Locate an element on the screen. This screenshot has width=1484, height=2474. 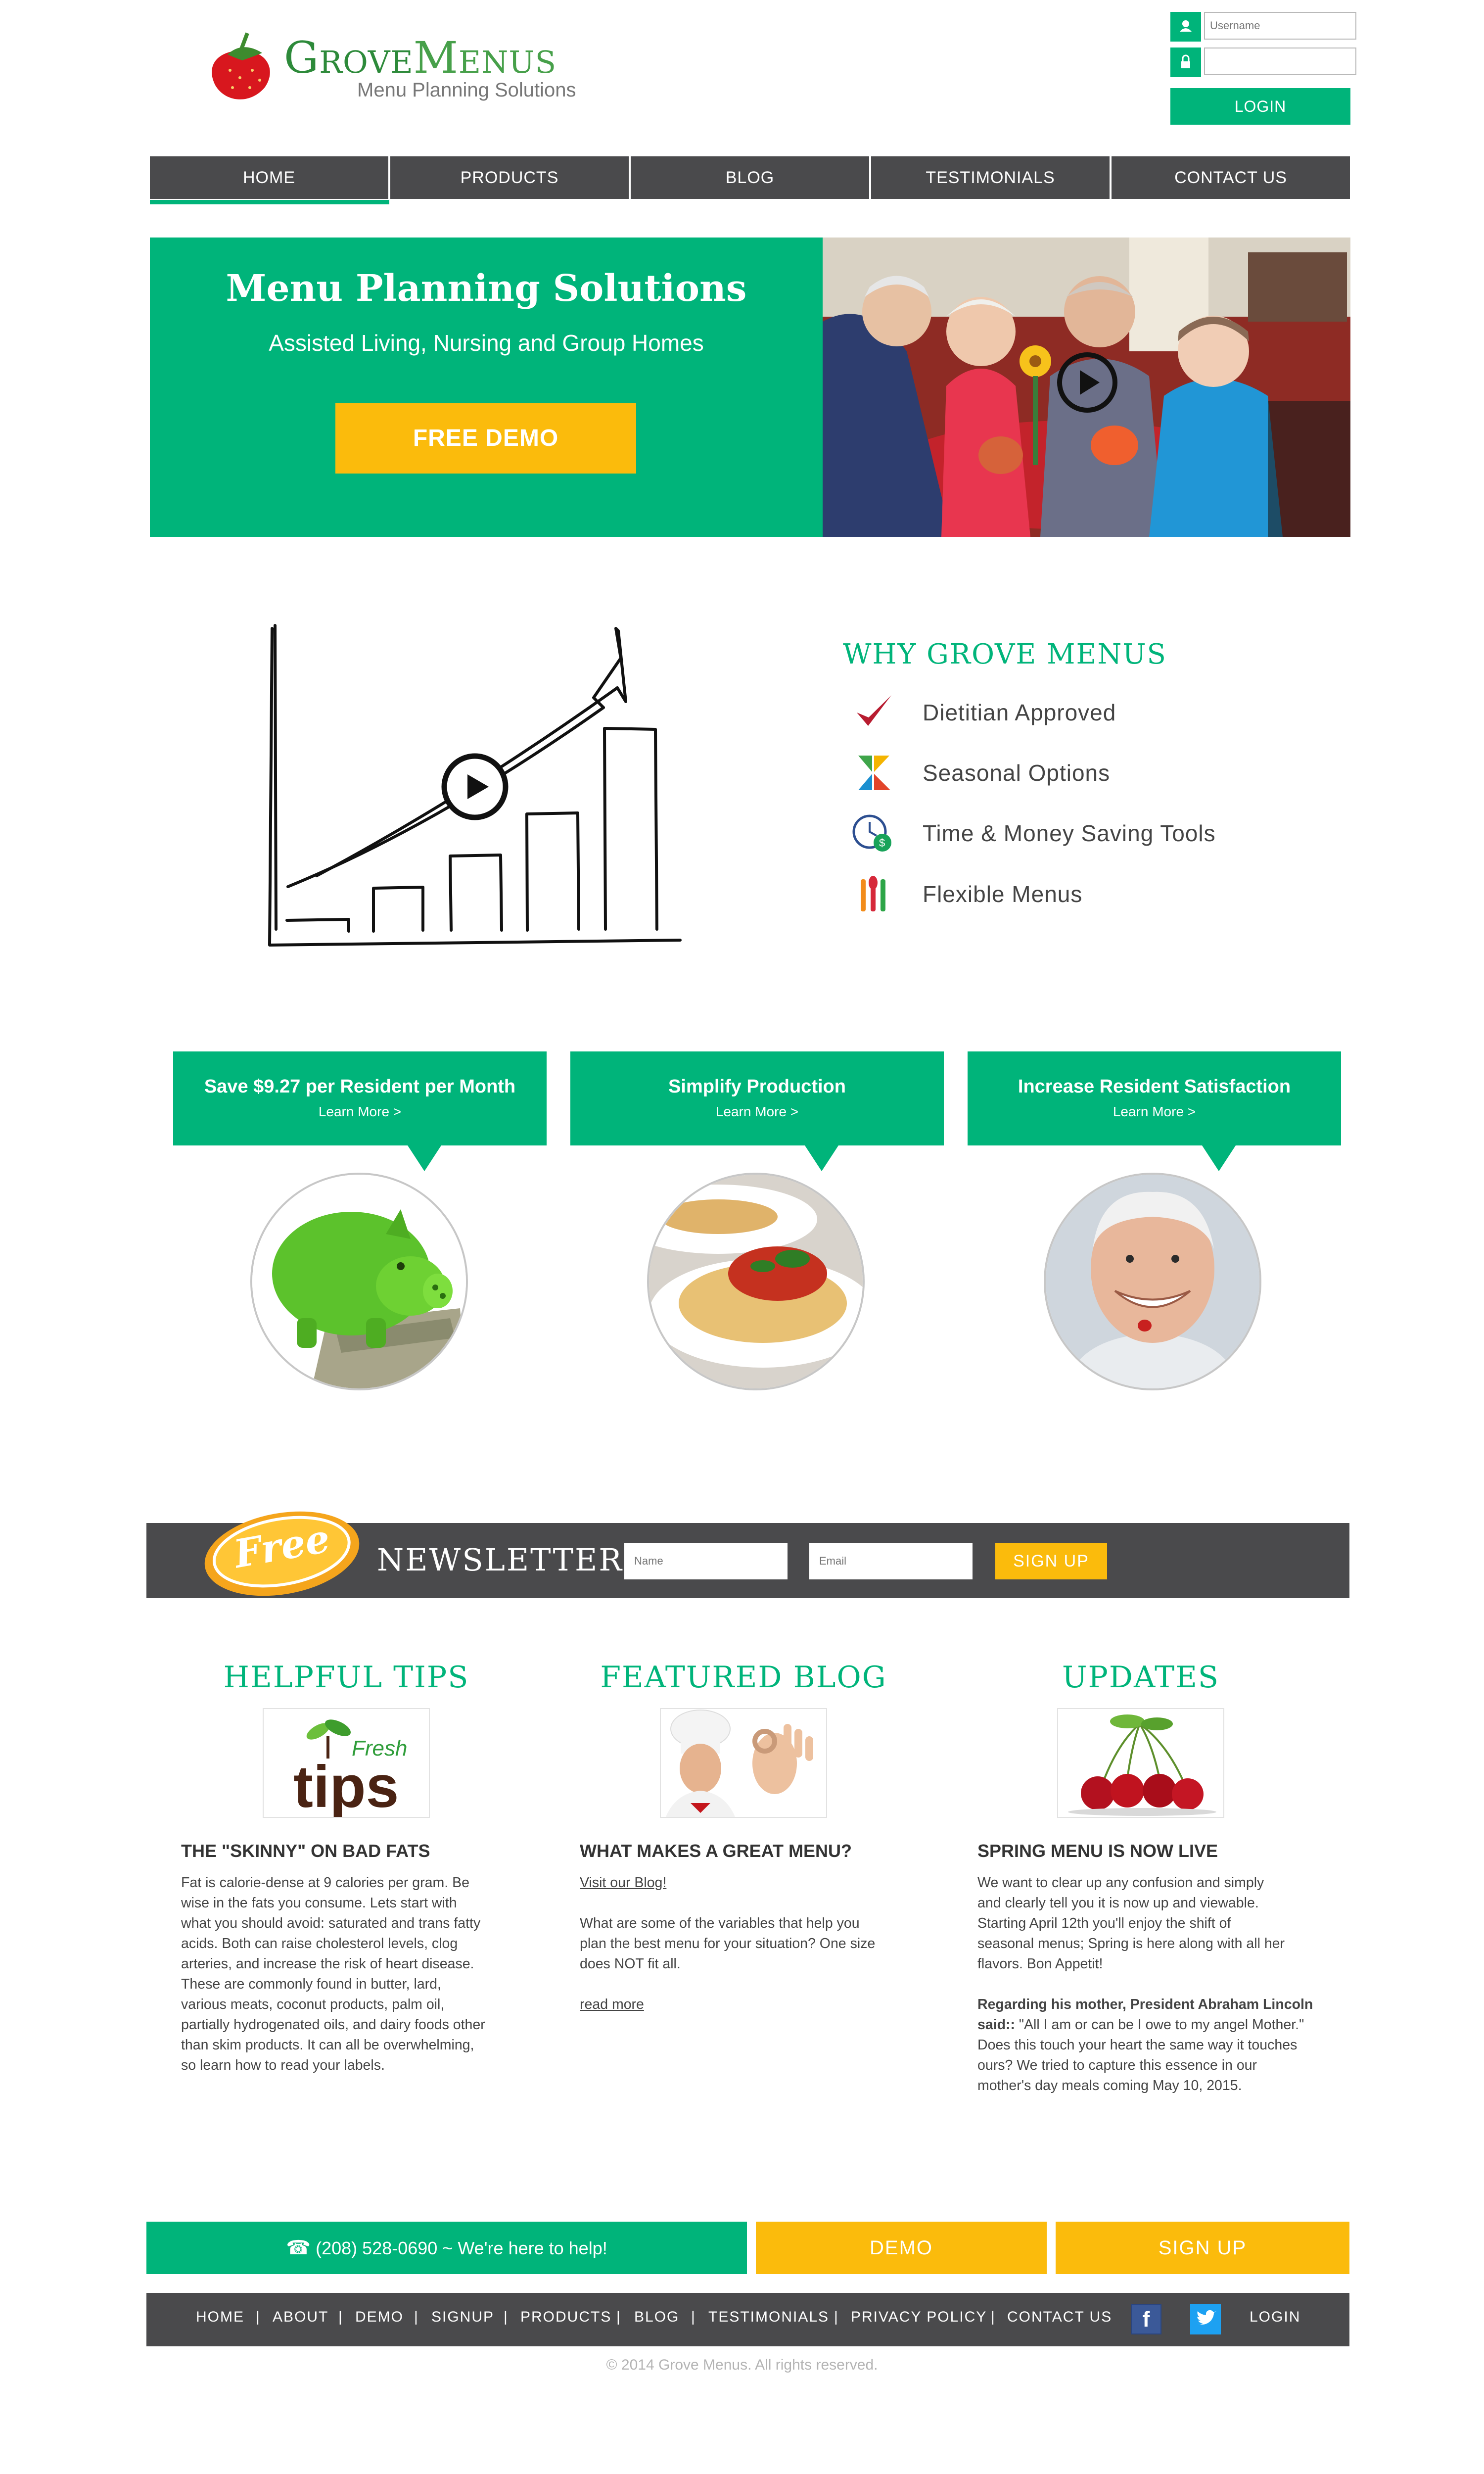
footer-link-home: HOME is located at coordinates (220, 2318).